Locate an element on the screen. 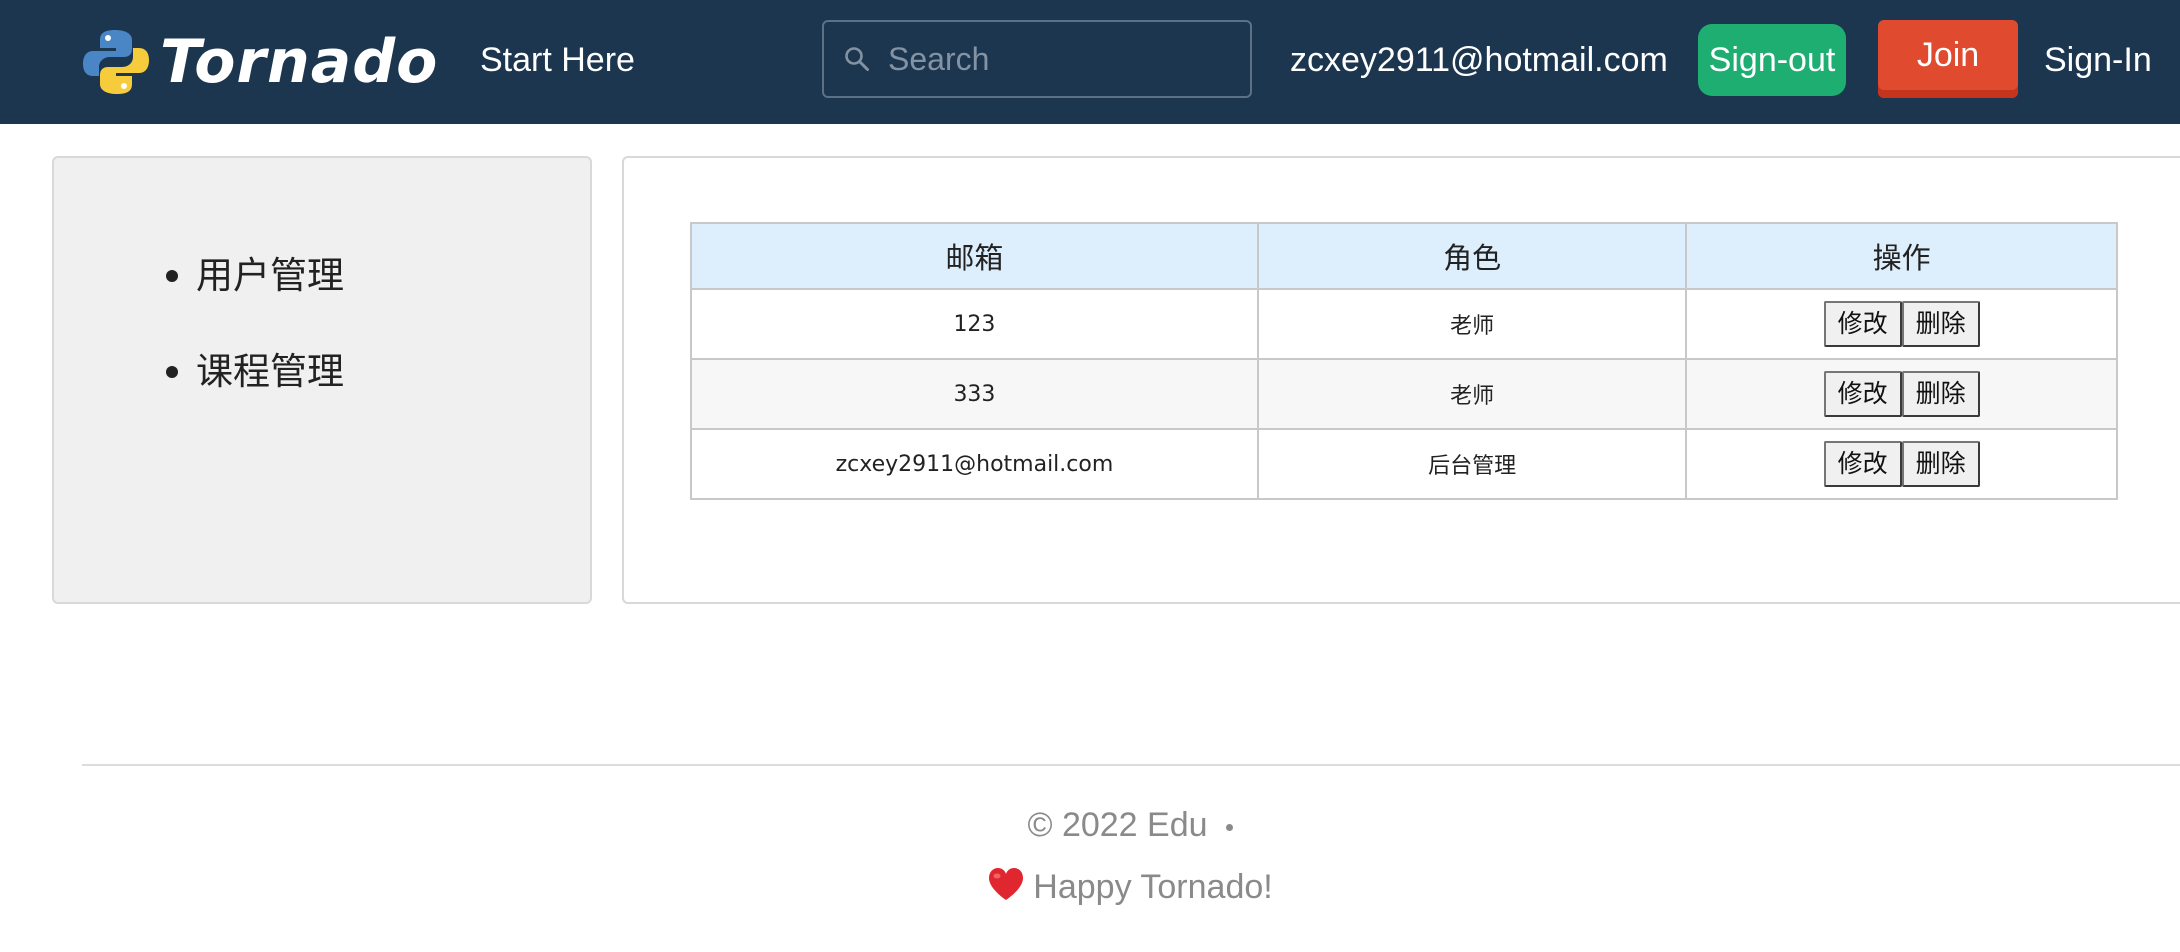 Image resolution: width=2180 pixels, height=952 pixels. brand-link: Tornado is located at coordinates (259, 62).